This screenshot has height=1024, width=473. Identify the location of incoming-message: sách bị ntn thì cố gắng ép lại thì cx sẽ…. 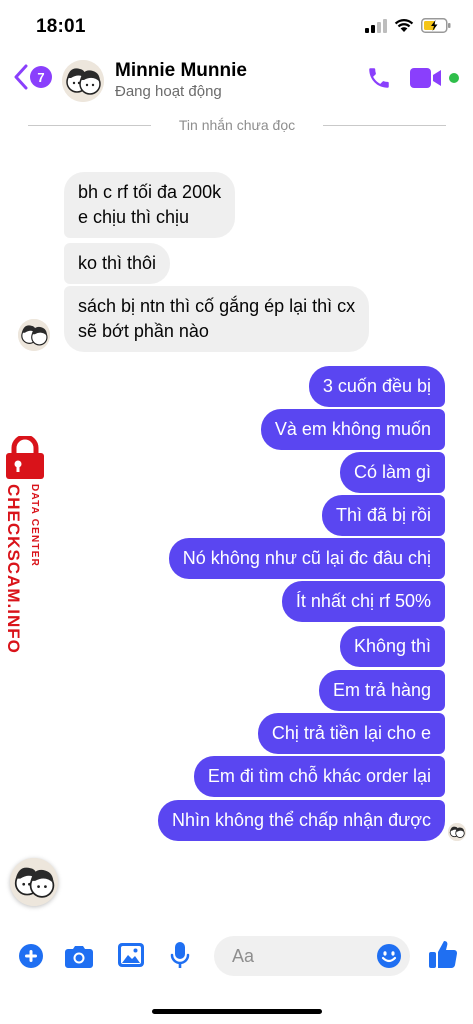
(217, 319).